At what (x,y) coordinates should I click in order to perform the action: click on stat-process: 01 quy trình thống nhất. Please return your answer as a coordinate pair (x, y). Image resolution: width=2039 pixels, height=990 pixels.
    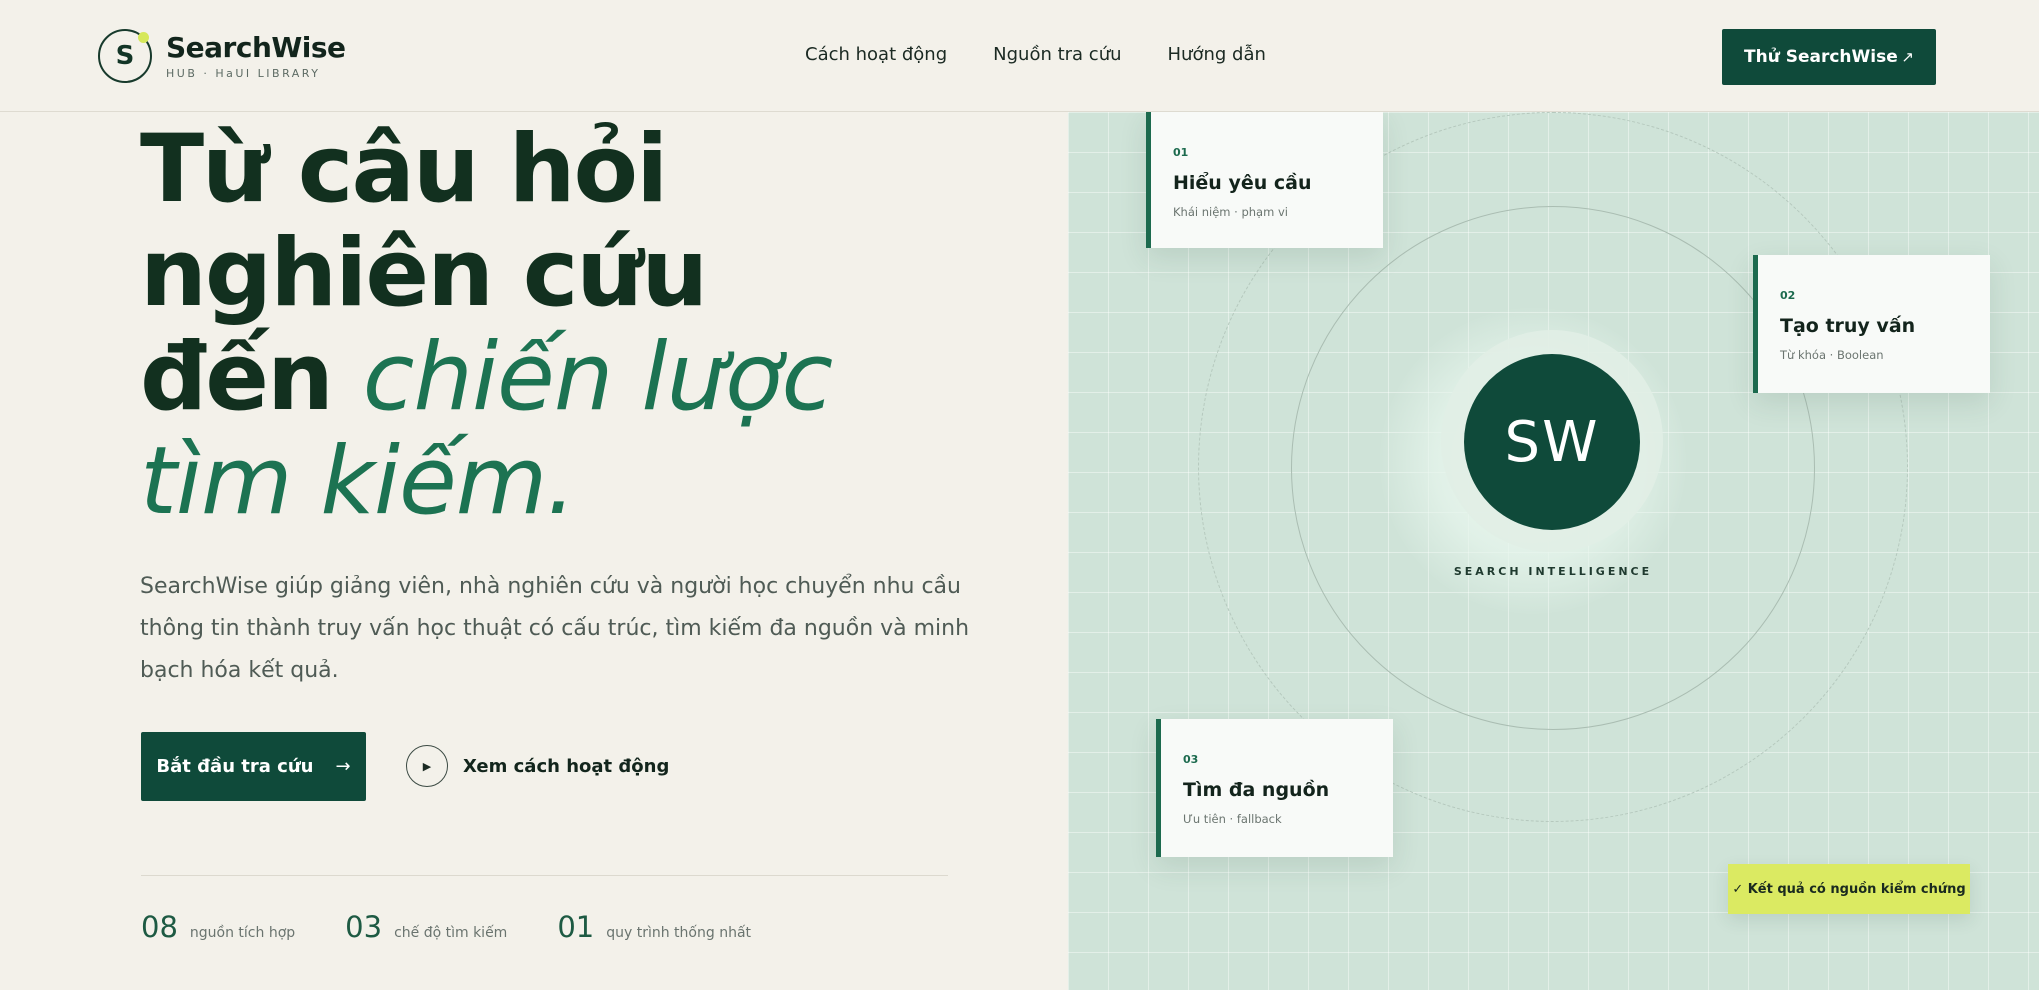
    Looking at the image, I should click on (654, 927).